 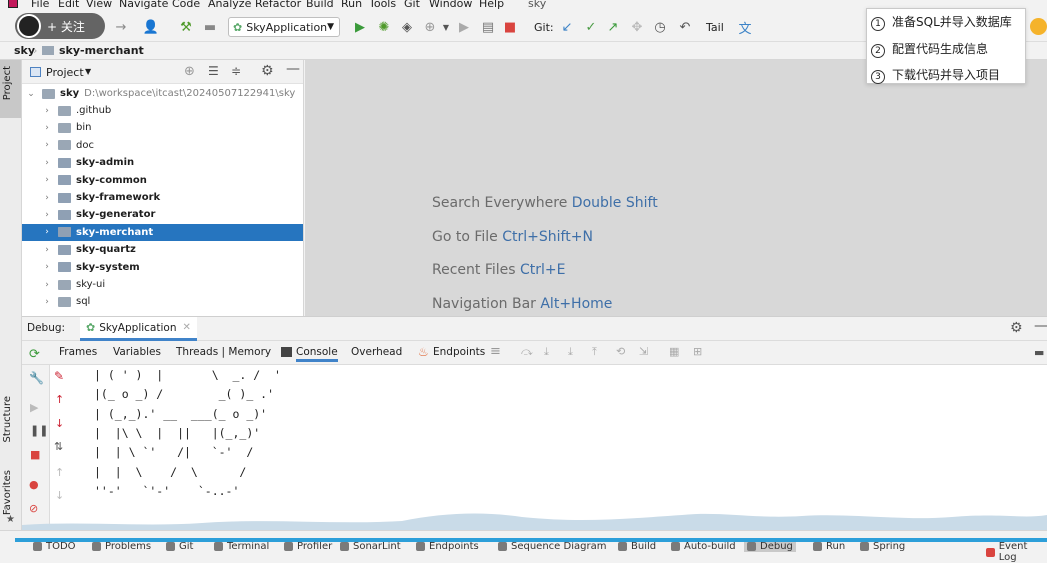 What do you see at coordinates (59, 376) in the screenshot?
I see `clear-console-icon: ✎` at bounding box center [59, 376].